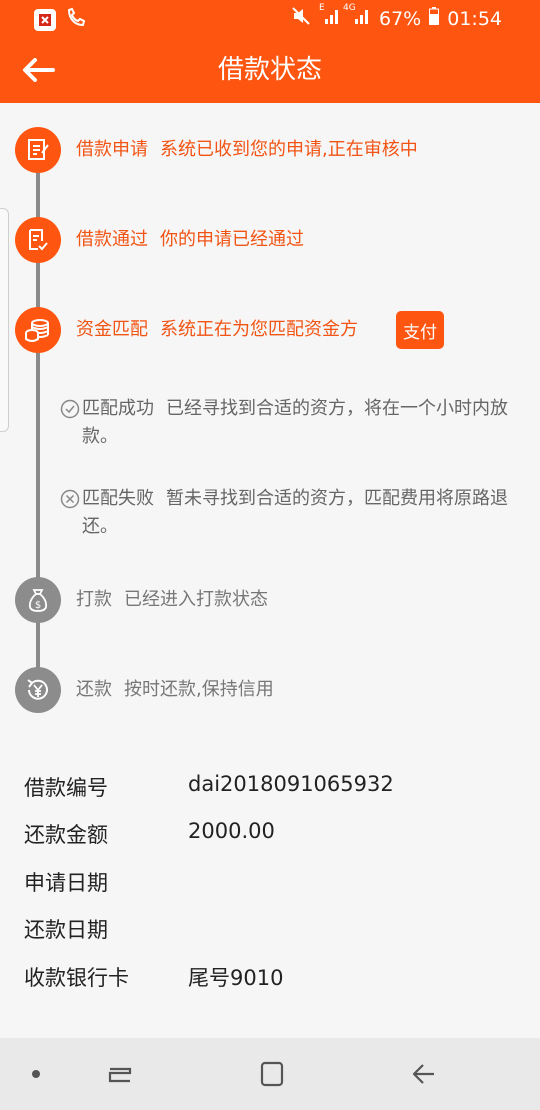 The image size is (540, 1110). Describe the element at coordinates (70, 409) in the screenshot. I see `check-circle-icon` at that location.